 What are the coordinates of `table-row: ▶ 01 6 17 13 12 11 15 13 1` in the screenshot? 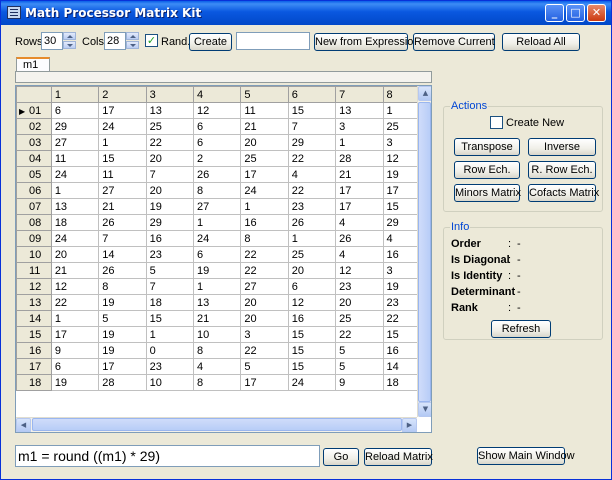 It's located at (223, 110).